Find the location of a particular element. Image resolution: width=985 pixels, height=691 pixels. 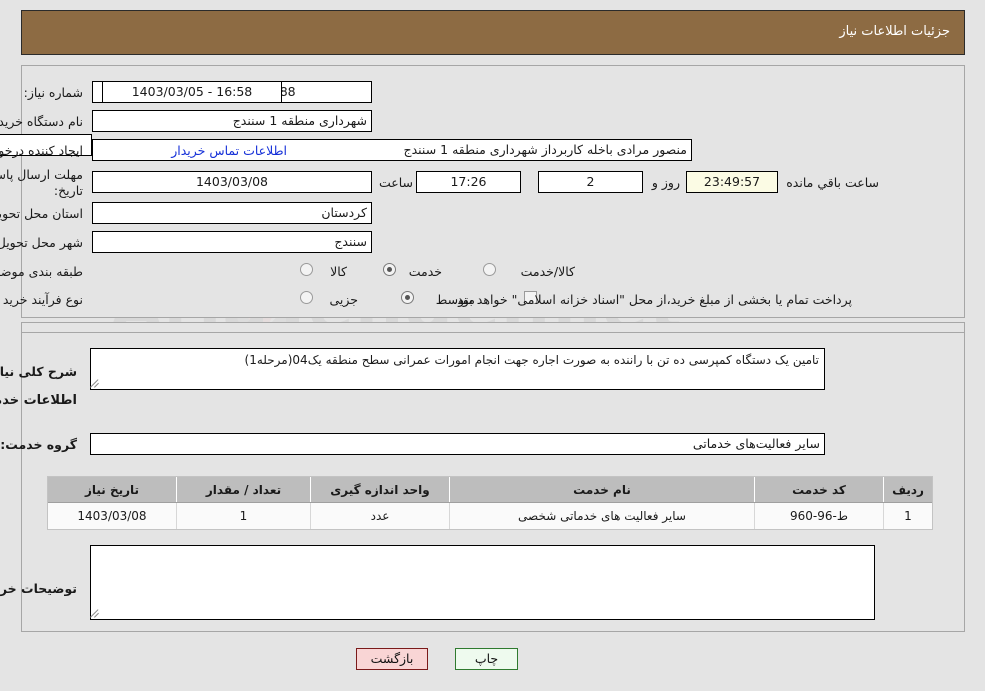

radio-category-goods is located at coordinates (306, 269).